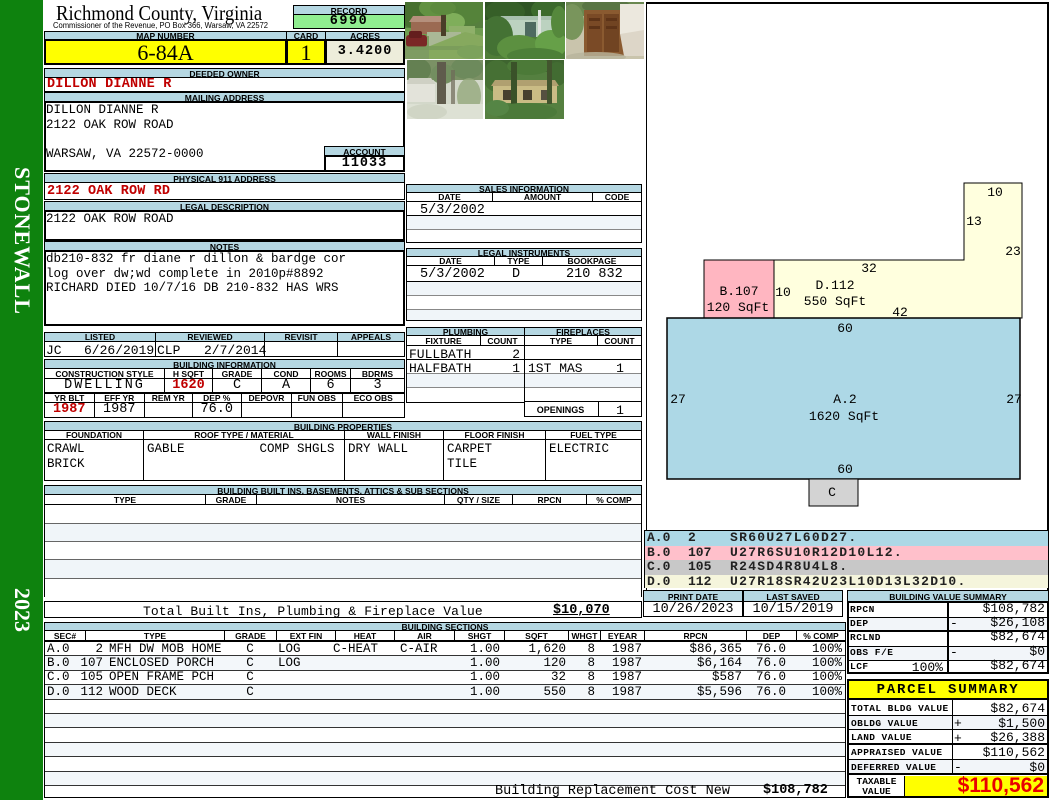 The height and width of the screenshot is (800, 1050). I want to click on svg-text: D.112, so click(834, 285).